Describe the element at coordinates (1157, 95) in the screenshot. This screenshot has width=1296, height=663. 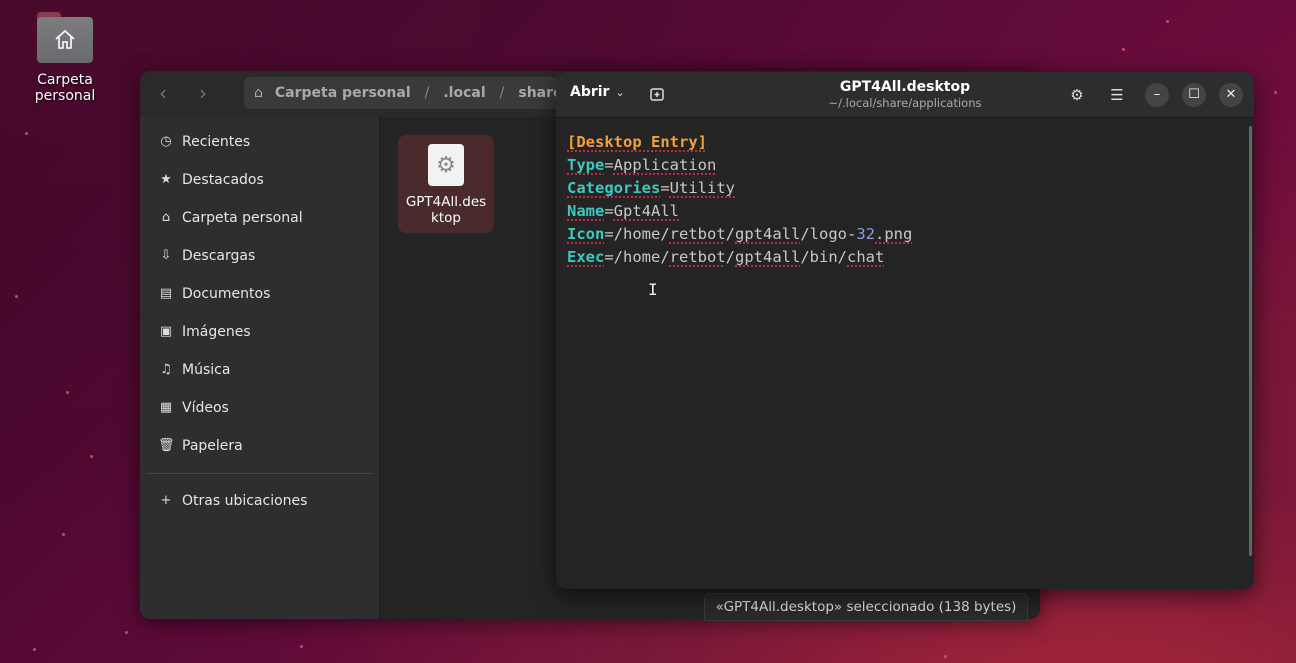
I see `minimize-button: –` at that location.